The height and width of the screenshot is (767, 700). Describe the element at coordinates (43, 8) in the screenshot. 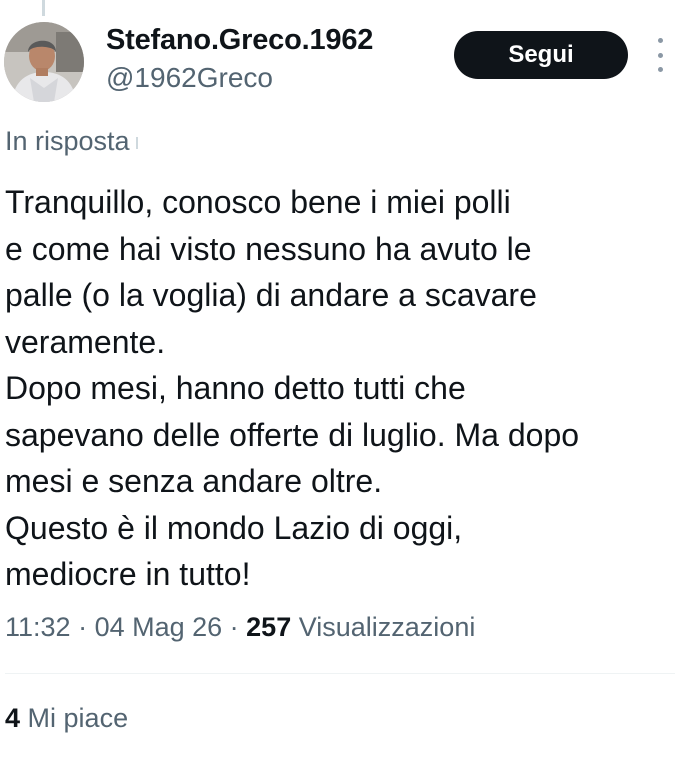

I see `thread-connector-line` at that location.